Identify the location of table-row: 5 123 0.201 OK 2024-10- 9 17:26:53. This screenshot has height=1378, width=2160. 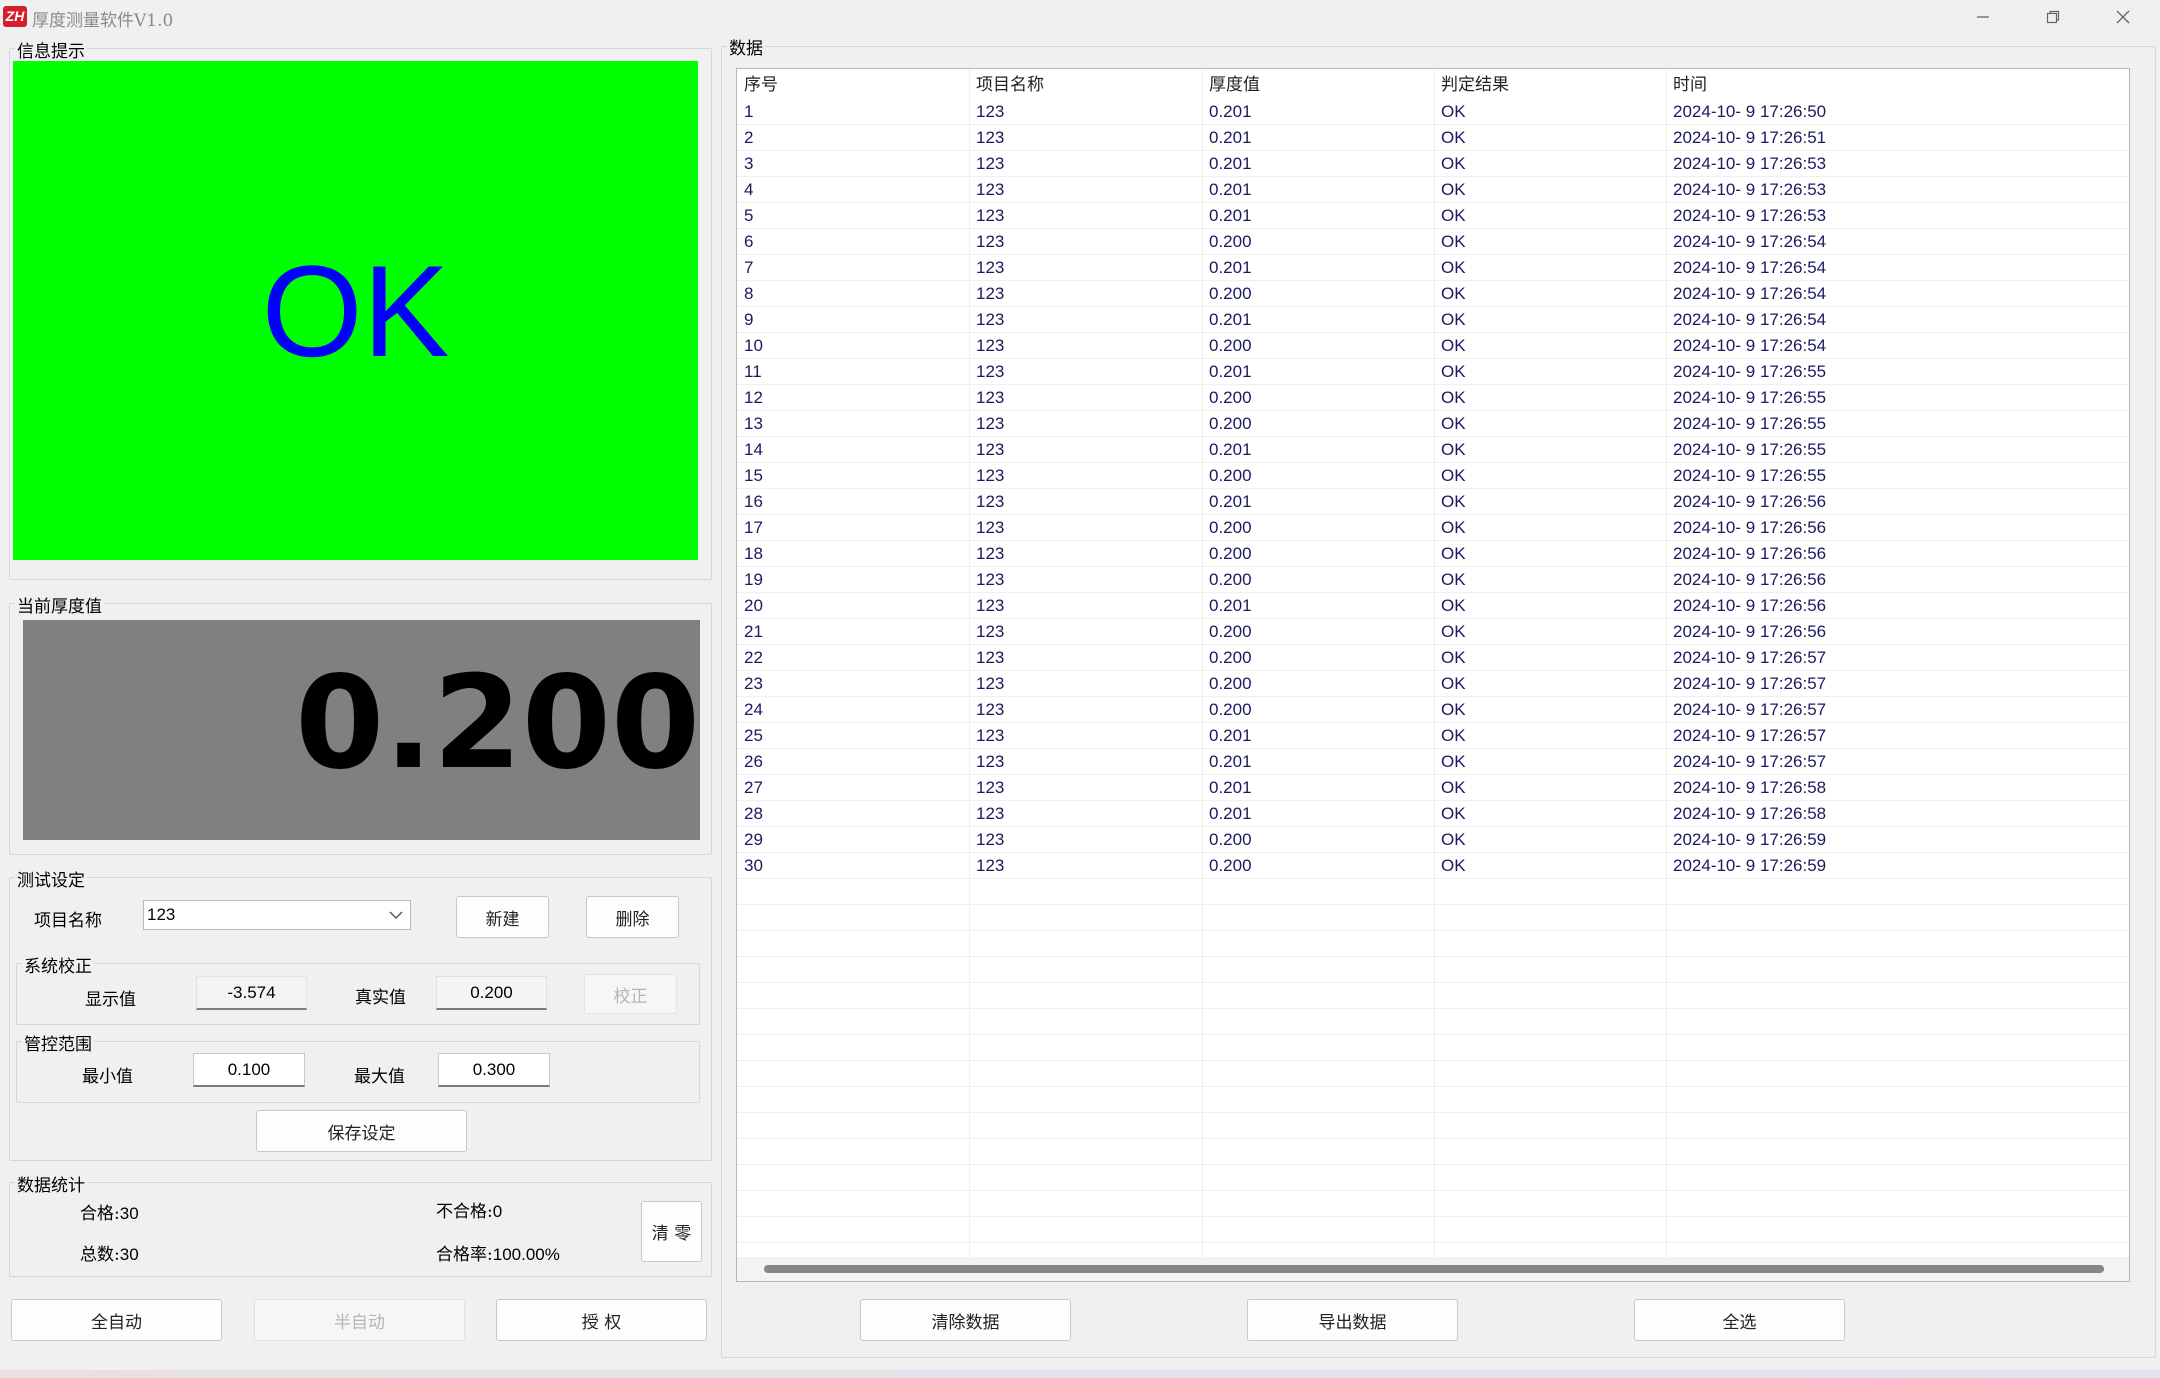
(1433, 216).